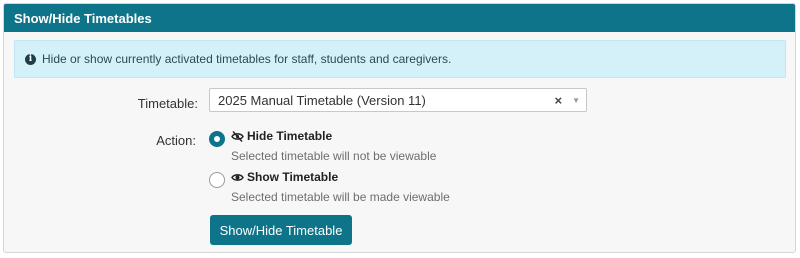 This screenshot has width=800, height=258. What do you see at coordinates (334, 156) in the screenshot?
I see `hide-timetable-description: Selected timetable will not be viewable` at bounding box center [334, 156].